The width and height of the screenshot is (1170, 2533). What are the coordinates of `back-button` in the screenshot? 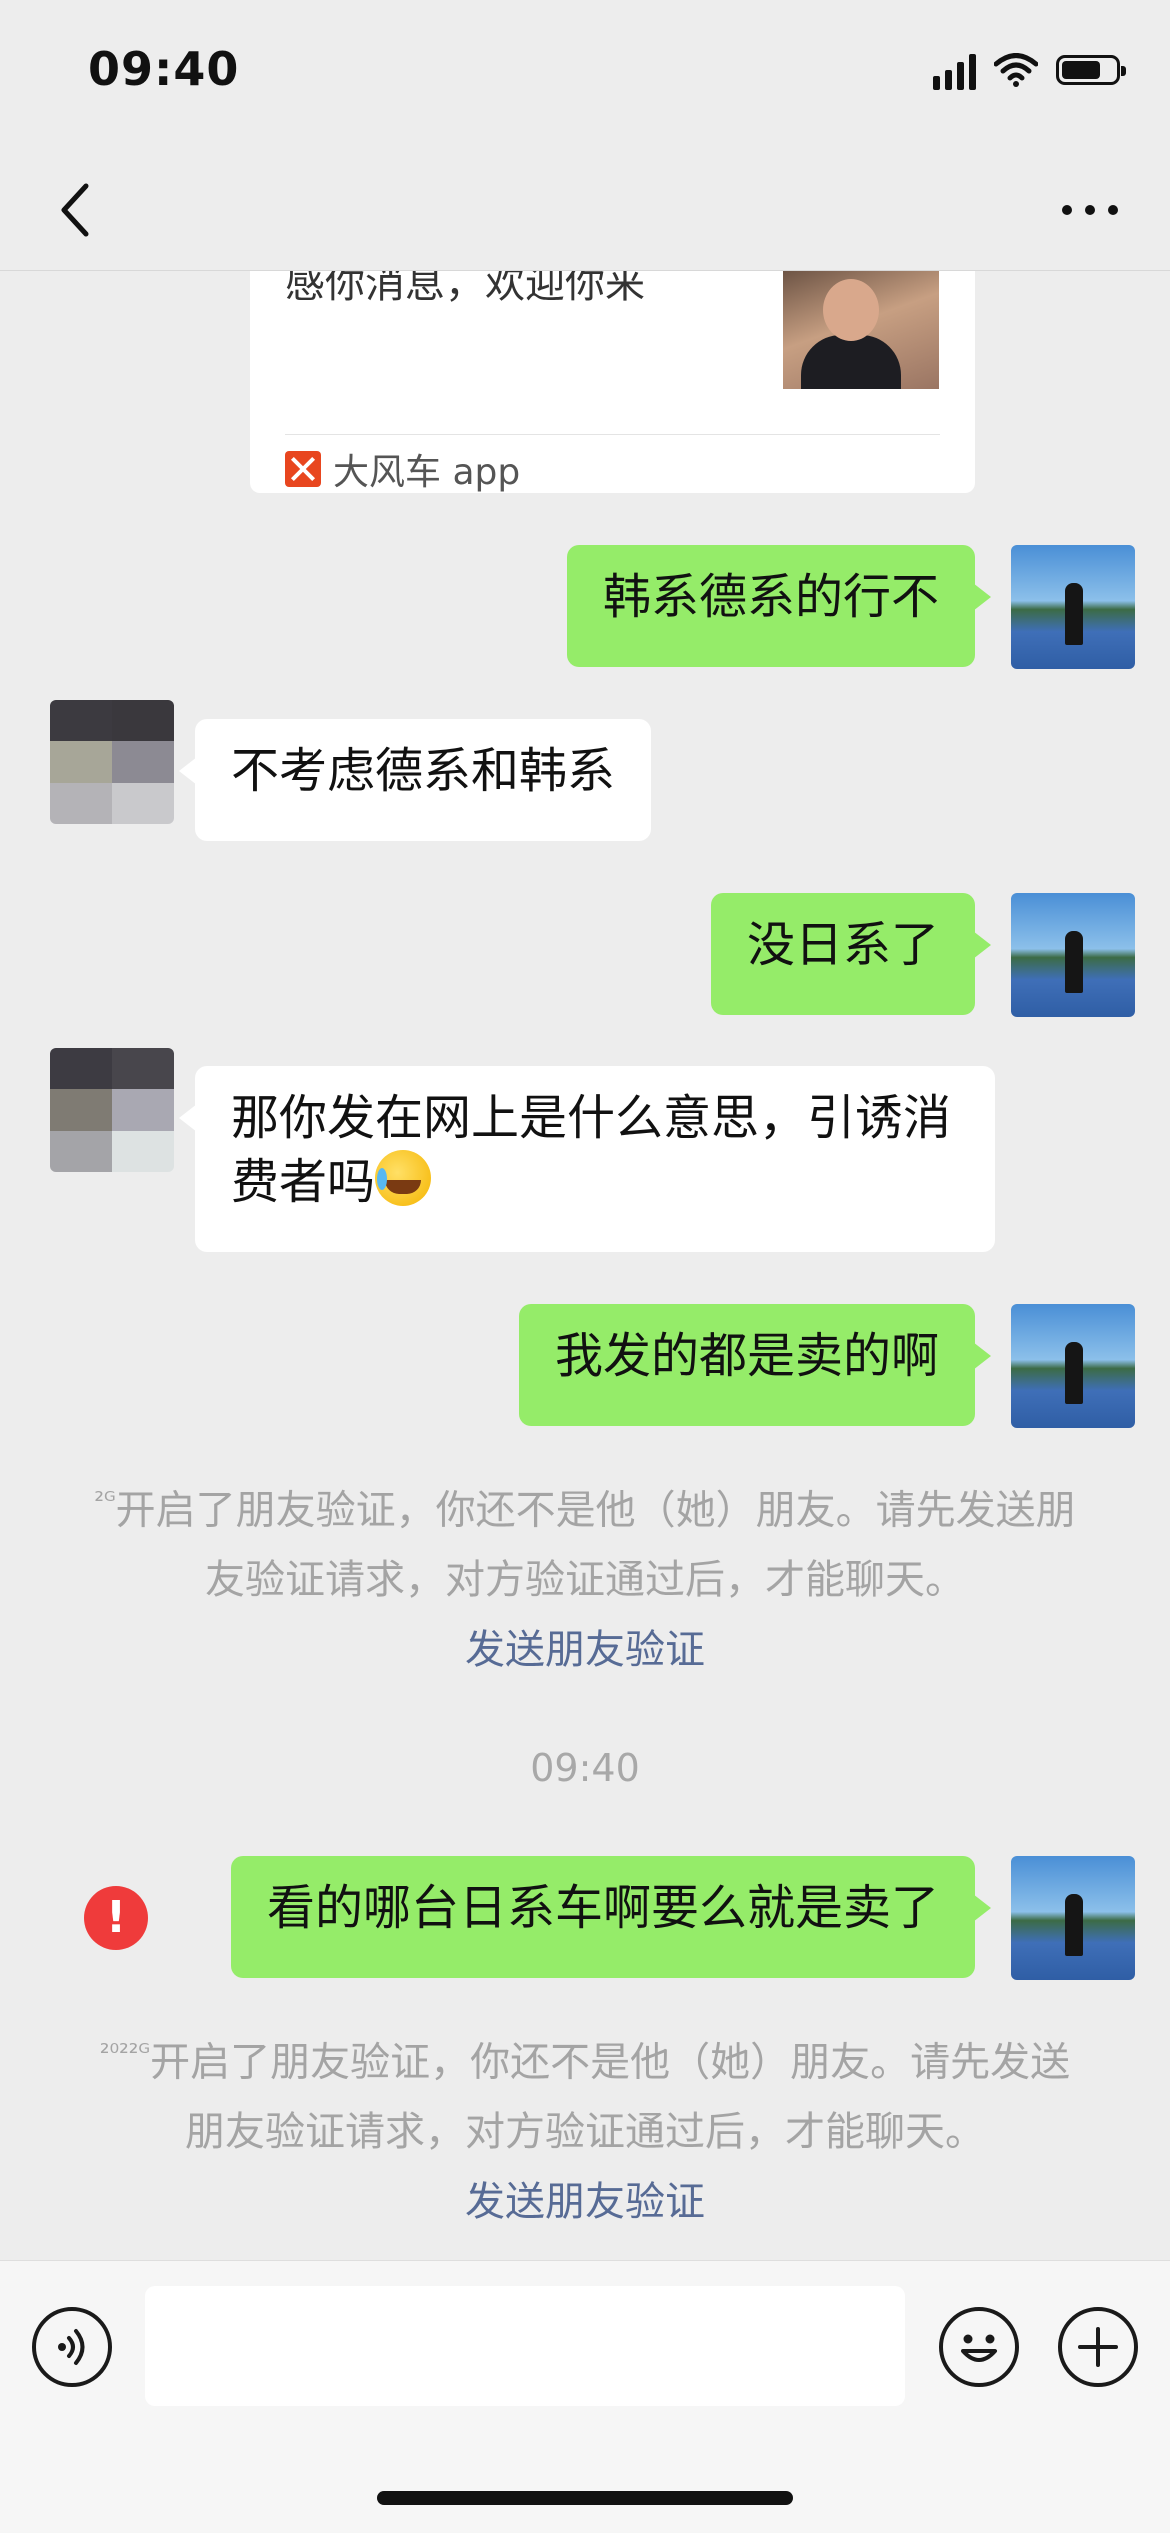 It's located at (75, 210).